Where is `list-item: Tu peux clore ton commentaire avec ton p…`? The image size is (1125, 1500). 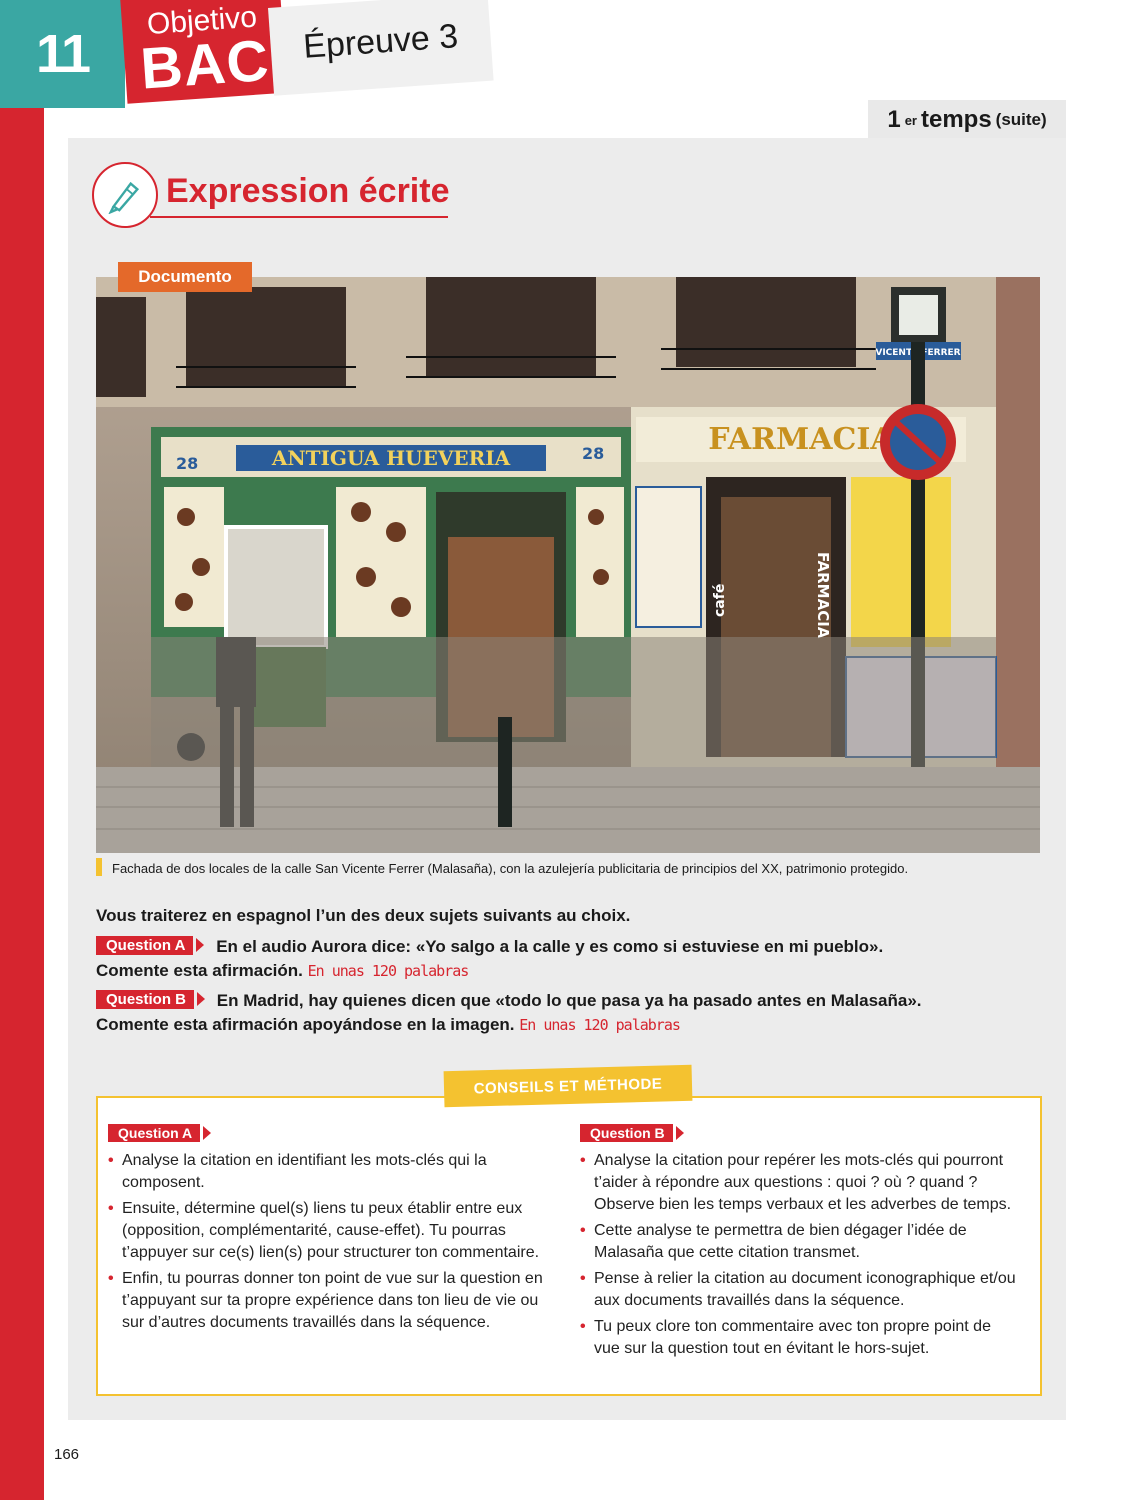 list-item: Tu peux clore ton commentaire avec ton p… is located at coordinates (800, 1338).